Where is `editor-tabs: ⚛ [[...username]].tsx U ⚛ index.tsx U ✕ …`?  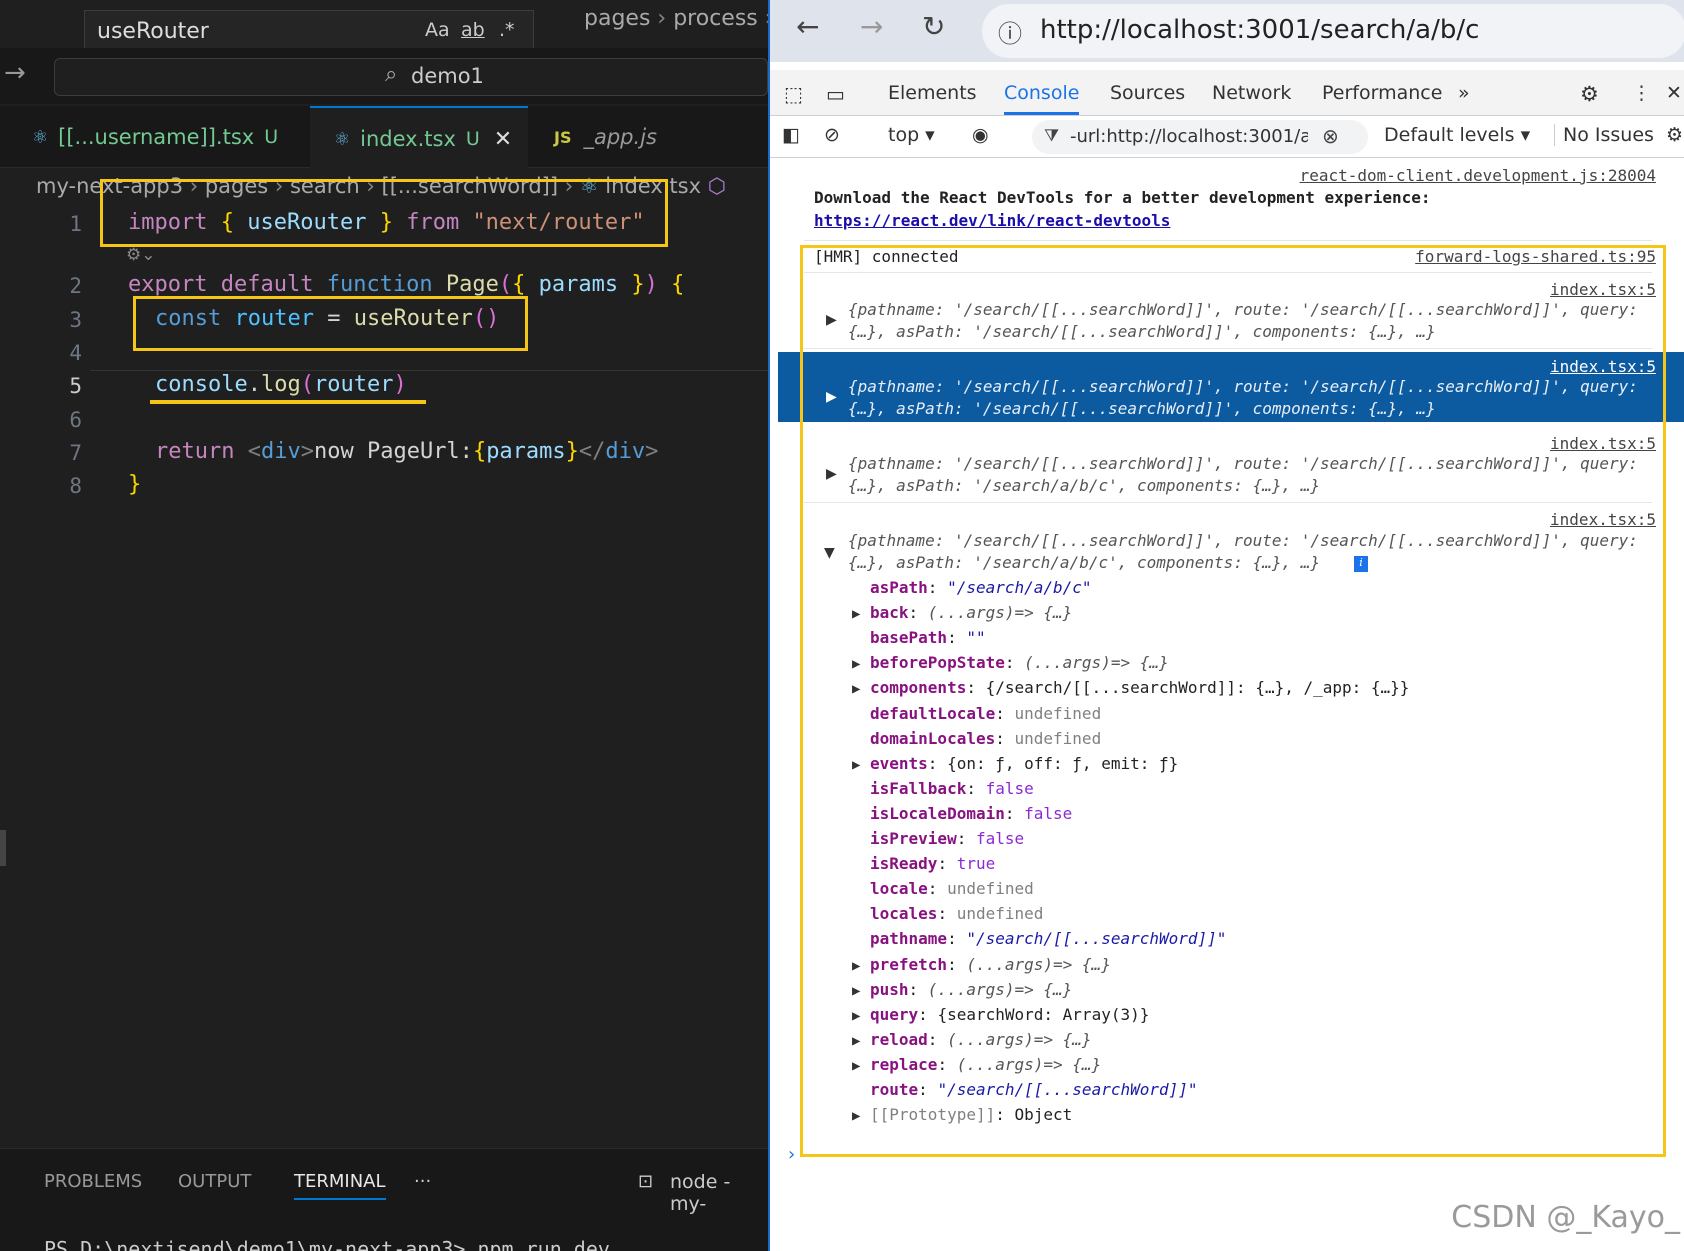
editor-tabs: ⚛ [[...username]].tsx U ⚛ index.tsx U ✕ … is located at coordinates (384, 138).